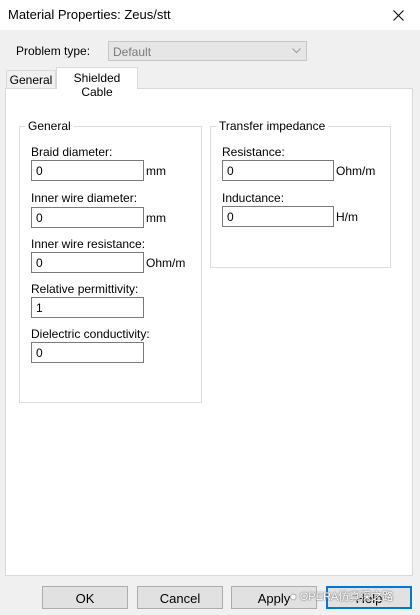 The width and height of the screenshot is (420, 615). I want to click on braid-diameter-label: Braid diameter:, so click(72, 152).